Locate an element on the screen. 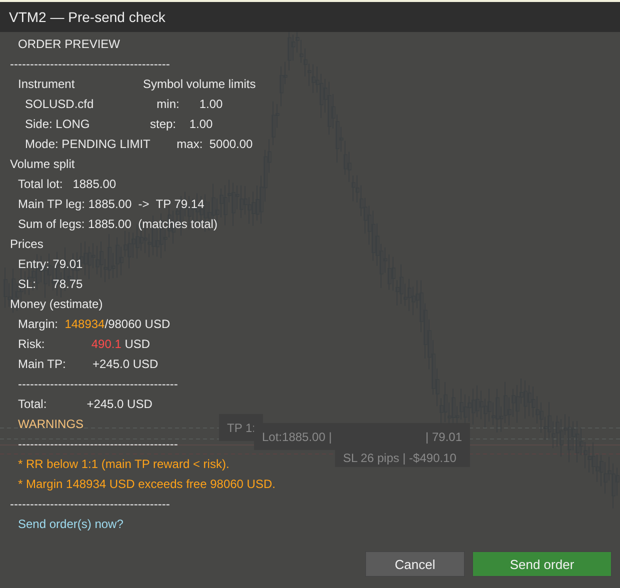  detail-line: Entry: 79.01 is located at coordinates (50, 264).